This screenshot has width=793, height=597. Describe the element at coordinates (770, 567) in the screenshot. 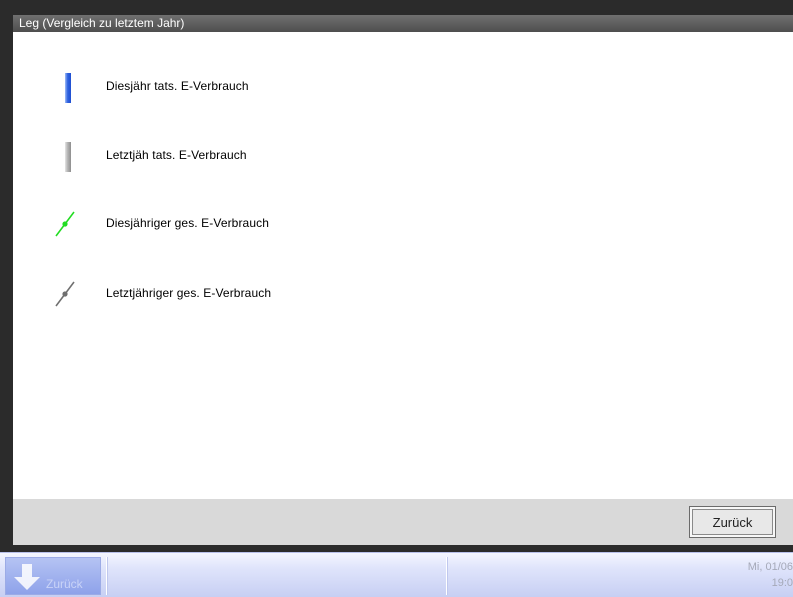

I see `taskbar-date: Mi, 01/06` at that location.